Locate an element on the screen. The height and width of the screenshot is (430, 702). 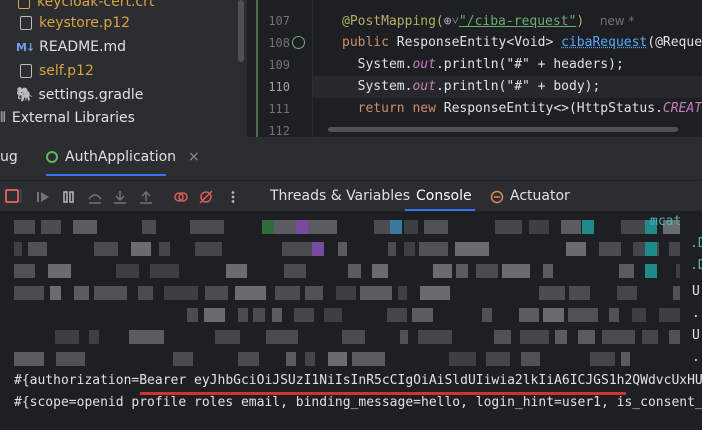
resume-icon is located at coordinates (43, 196).